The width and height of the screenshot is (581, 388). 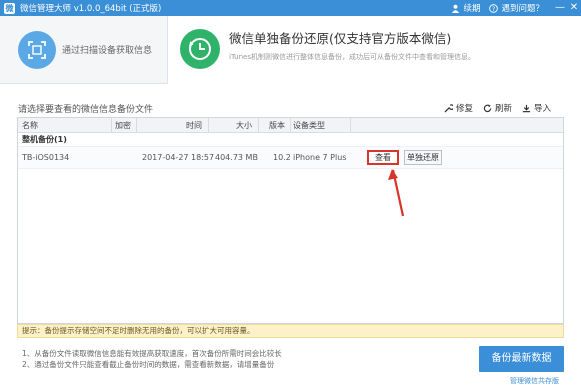 What do you see at coordinates (526, 108) in the screenshot?
I see `import-icon` at bounding box center [526, 108].